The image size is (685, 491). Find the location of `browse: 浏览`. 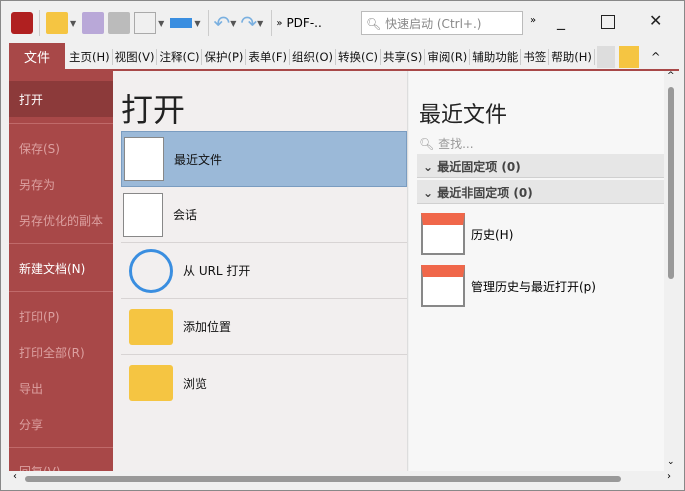

browse: 浏览 is located at coordinates (264, 383).